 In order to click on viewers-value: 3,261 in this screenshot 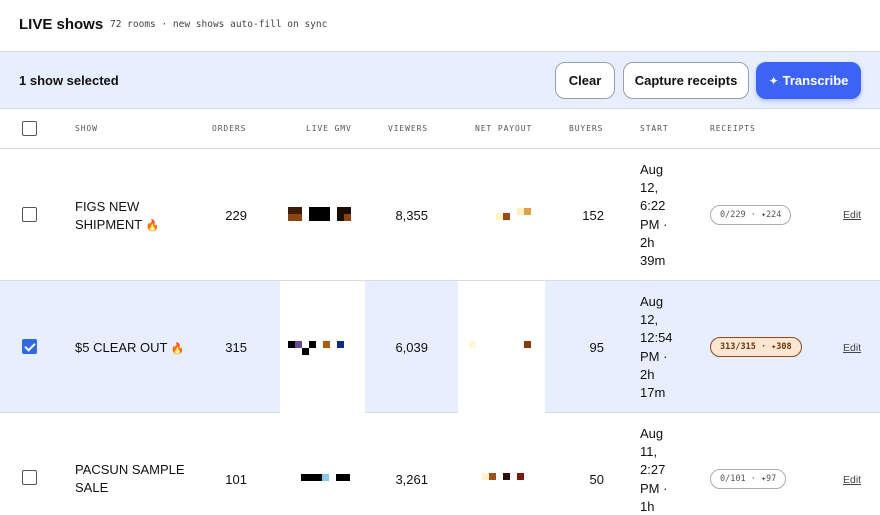, I will do `click(411, 479)`.